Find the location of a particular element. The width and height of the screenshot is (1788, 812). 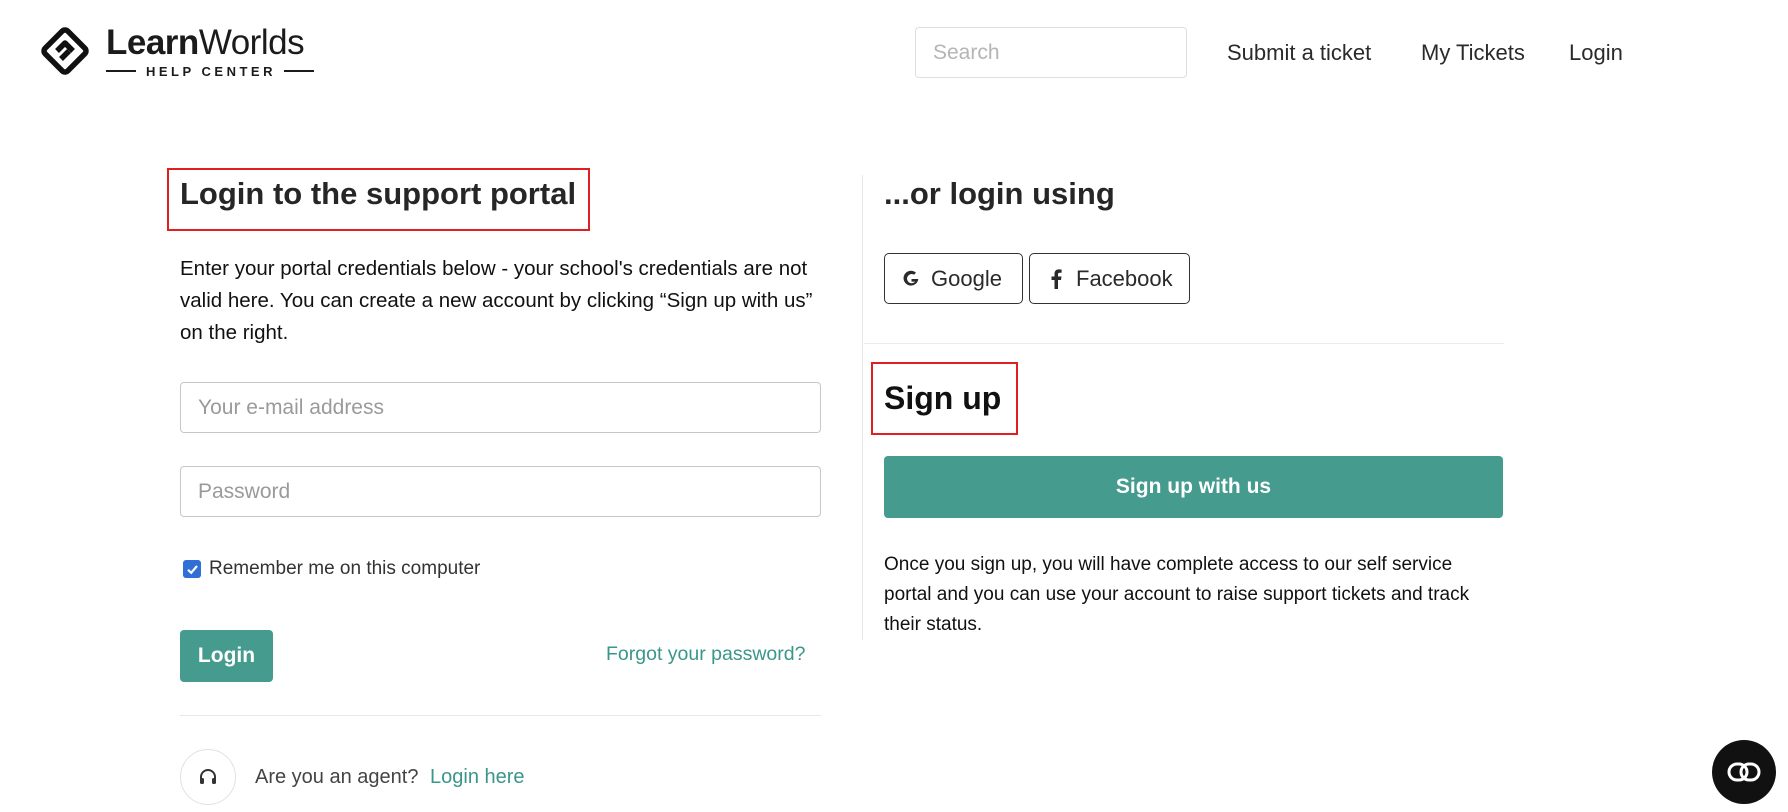

facebook-icon is located at coordinates (1056, 279).